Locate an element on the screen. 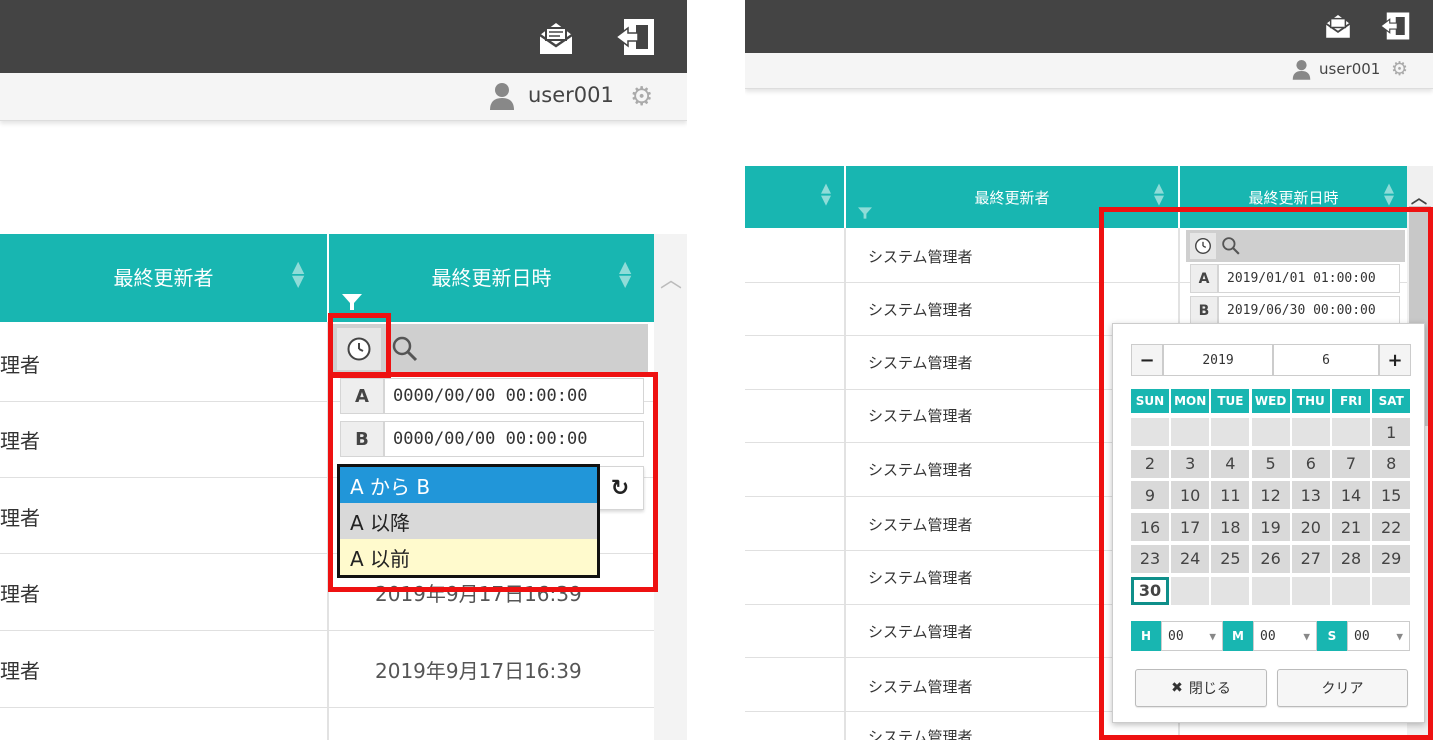  column-header-datetime: 最終更新日時 ▲ ▼ is located at coordinates (491, 278).